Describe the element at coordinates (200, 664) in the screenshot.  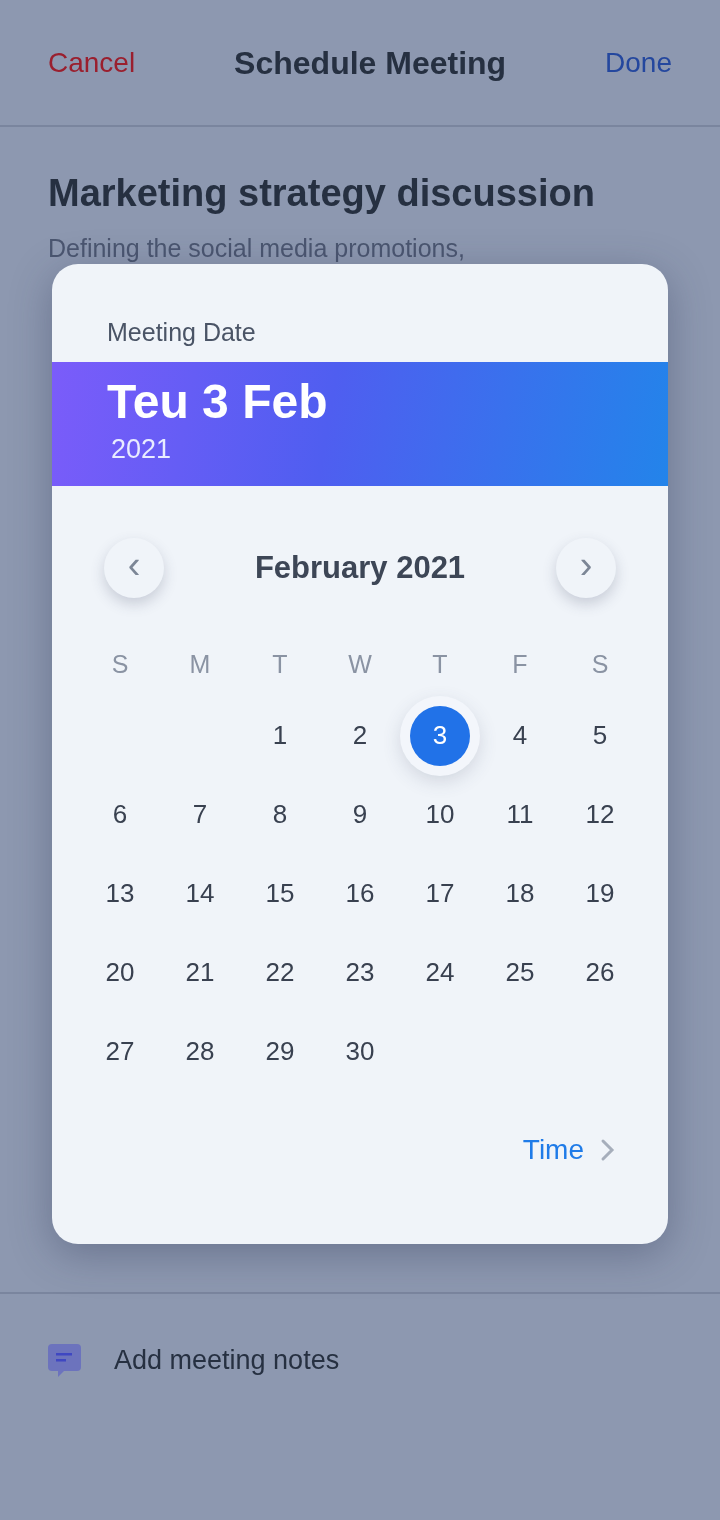
I see `weekday-label: M` at that location.